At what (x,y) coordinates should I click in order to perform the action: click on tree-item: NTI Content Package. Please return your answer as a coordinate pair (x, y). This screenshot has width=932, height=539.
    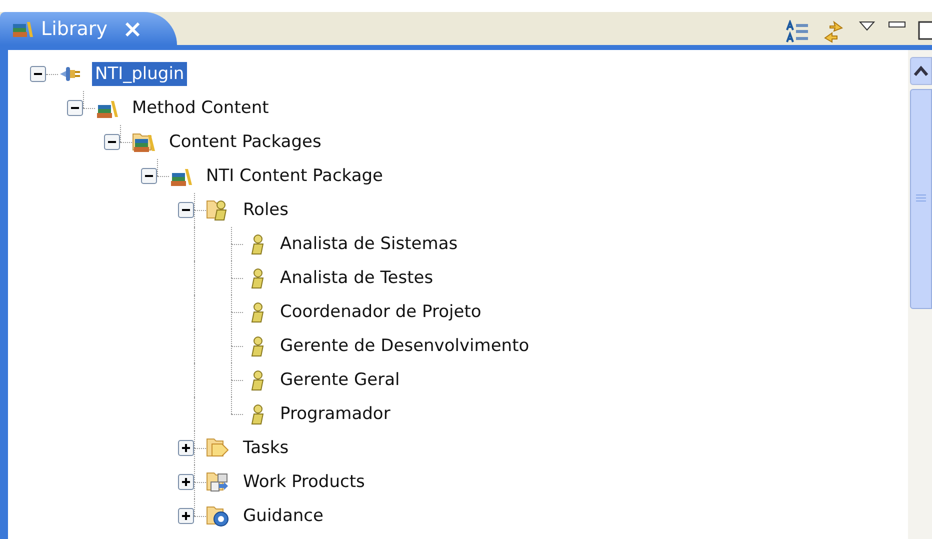
    Looking at the image, I should click on (294, 176).